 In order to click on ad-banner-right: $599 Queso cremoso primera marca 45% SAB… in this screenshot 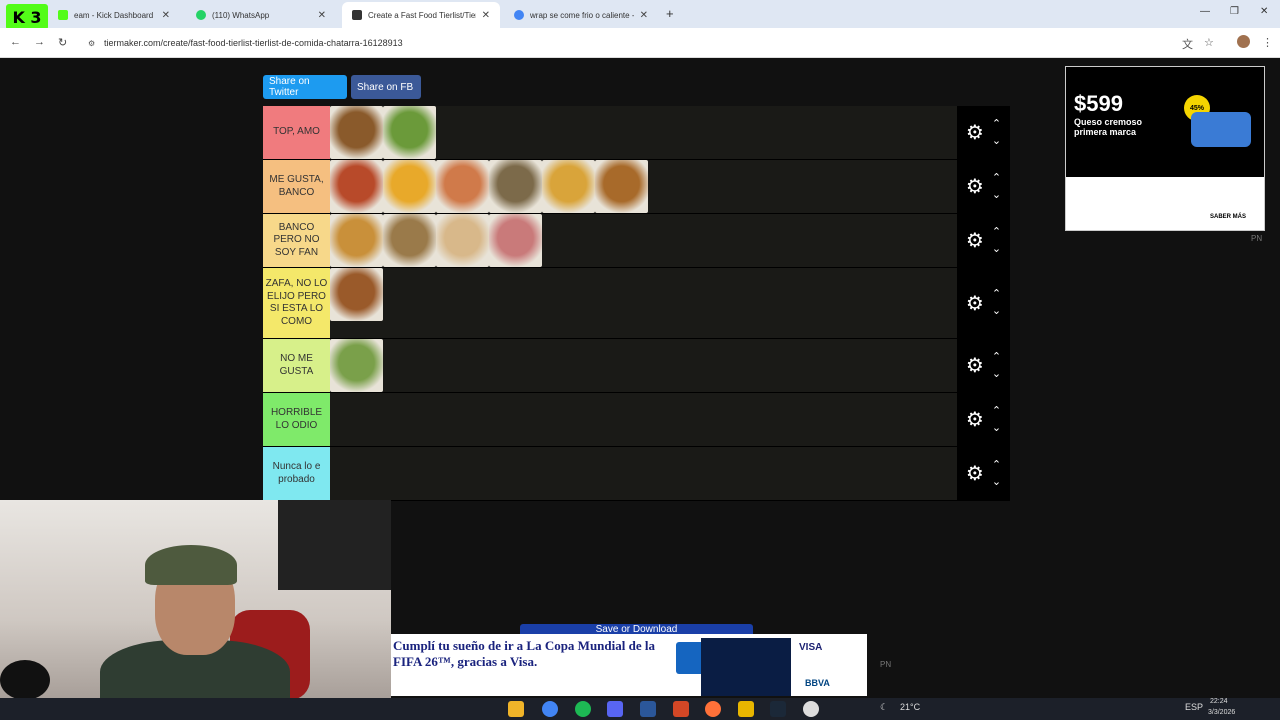, I will do `click(1165, 148)`.